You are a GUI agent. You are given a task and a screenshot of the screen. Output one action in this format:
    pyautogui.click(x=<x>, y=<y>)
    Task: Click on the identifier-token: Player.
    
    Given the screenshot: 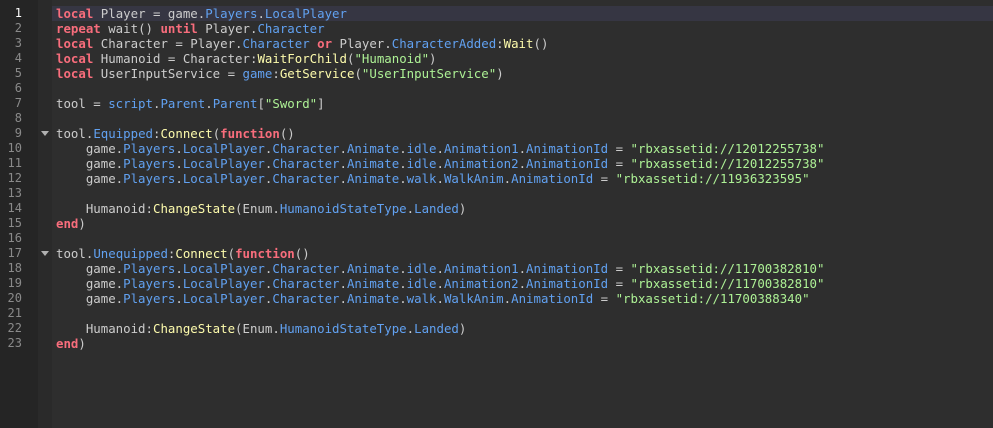 What is the action you would take?
    pyautogui.click(x=362, y=43)
    